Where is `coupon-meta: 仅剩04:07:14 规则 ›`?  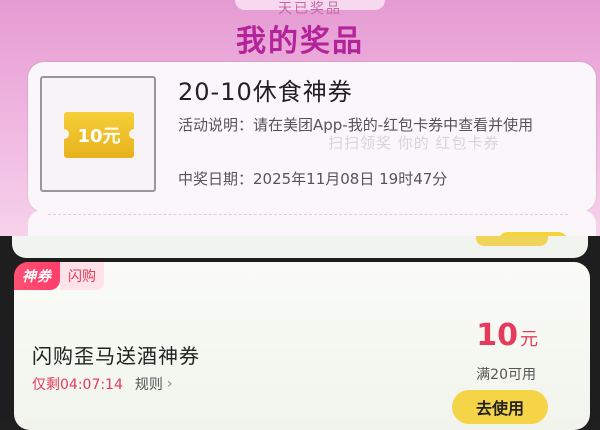 coupon-meta: 仅剩04:07:14 规则 › is located at coordinates (102, 384).